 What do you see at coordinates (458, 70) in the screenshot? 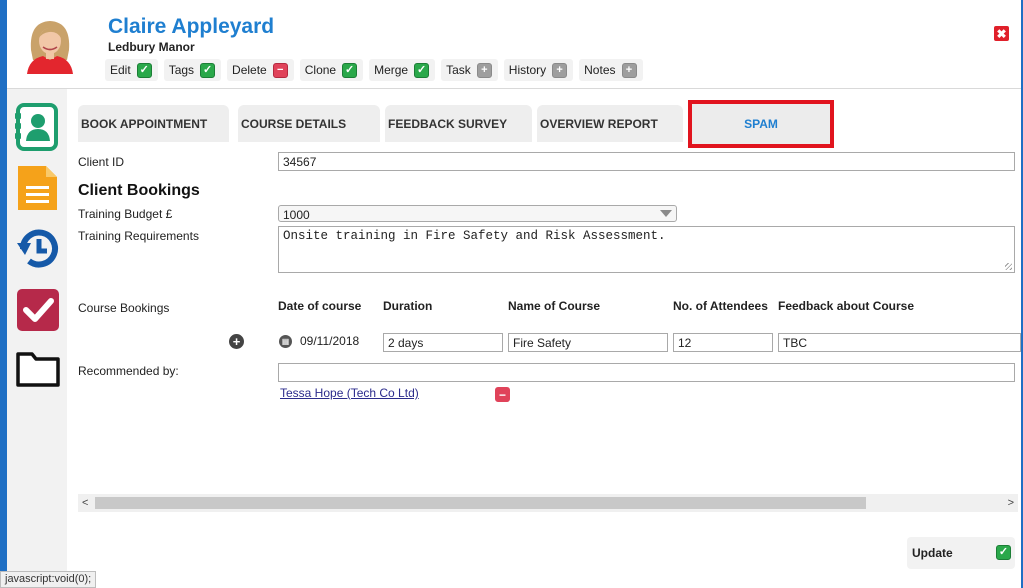
I see `task-label: Task` at bounding box center [458, 70].